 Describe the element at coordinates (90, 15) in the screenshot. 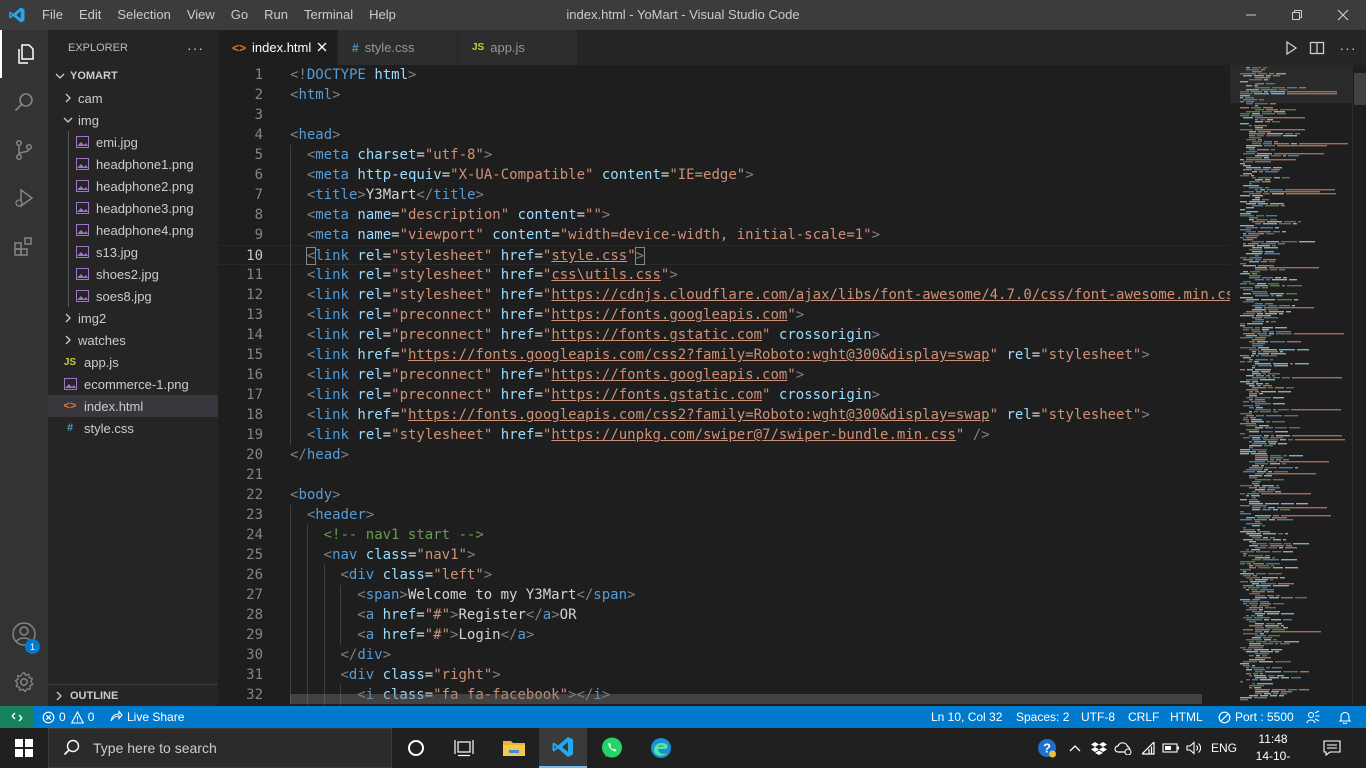

I see `menu-edit: Edit` at that location.